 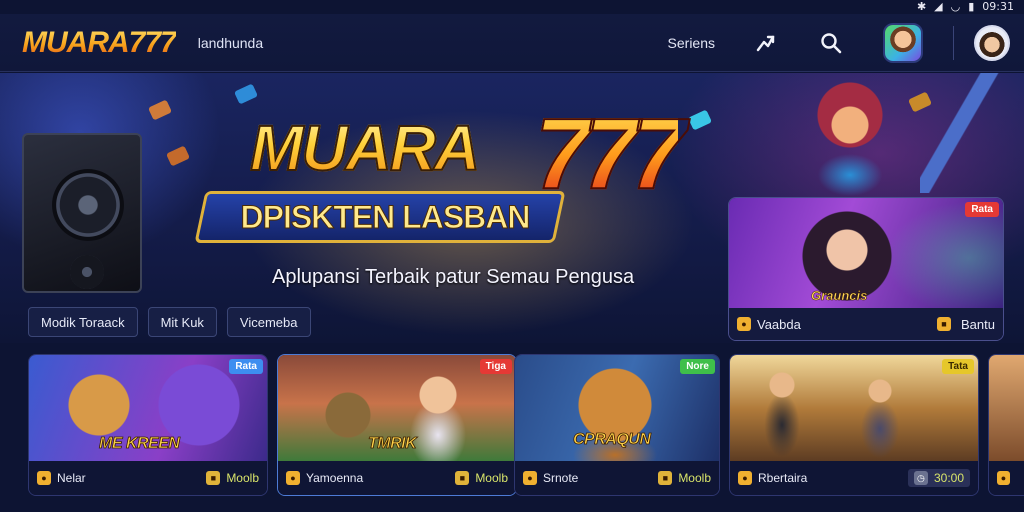 I want to click on game-card-label: Srnote, so click(x=561, y=478).